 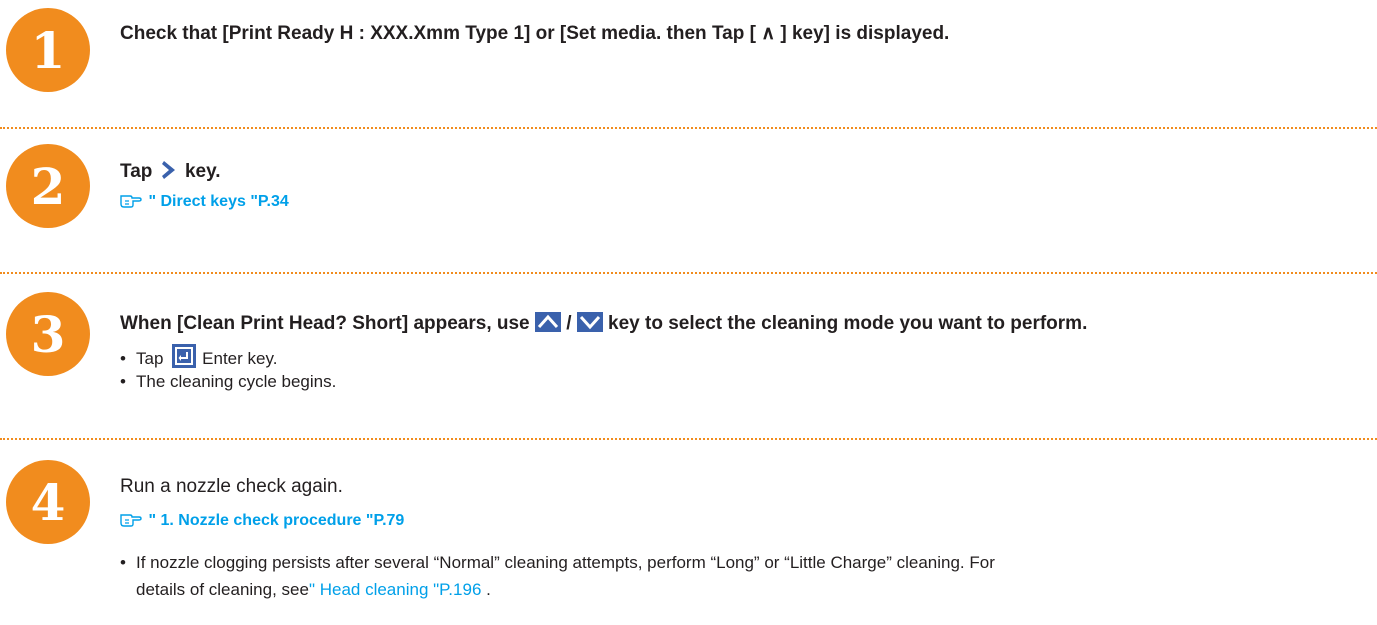 I want to click on step-number: 2, so click(x=48, y=186).